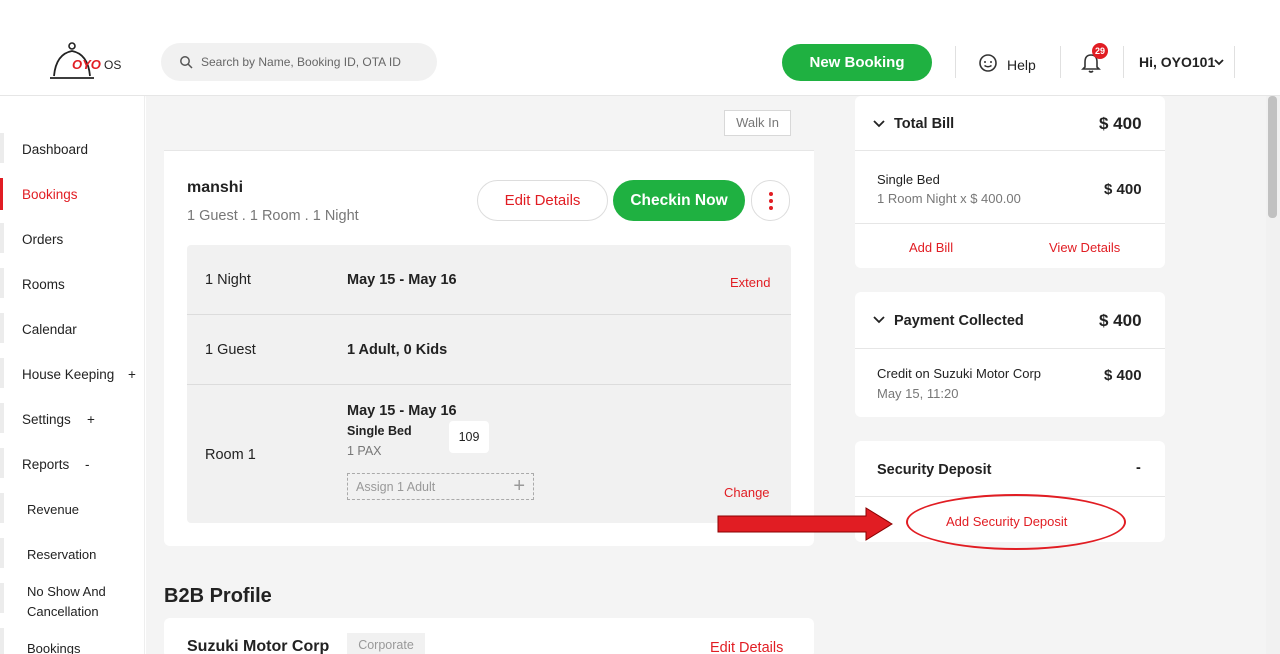 This screenshot has height=654, width=1280. I want to click on more-options-button, so click(770, 200).